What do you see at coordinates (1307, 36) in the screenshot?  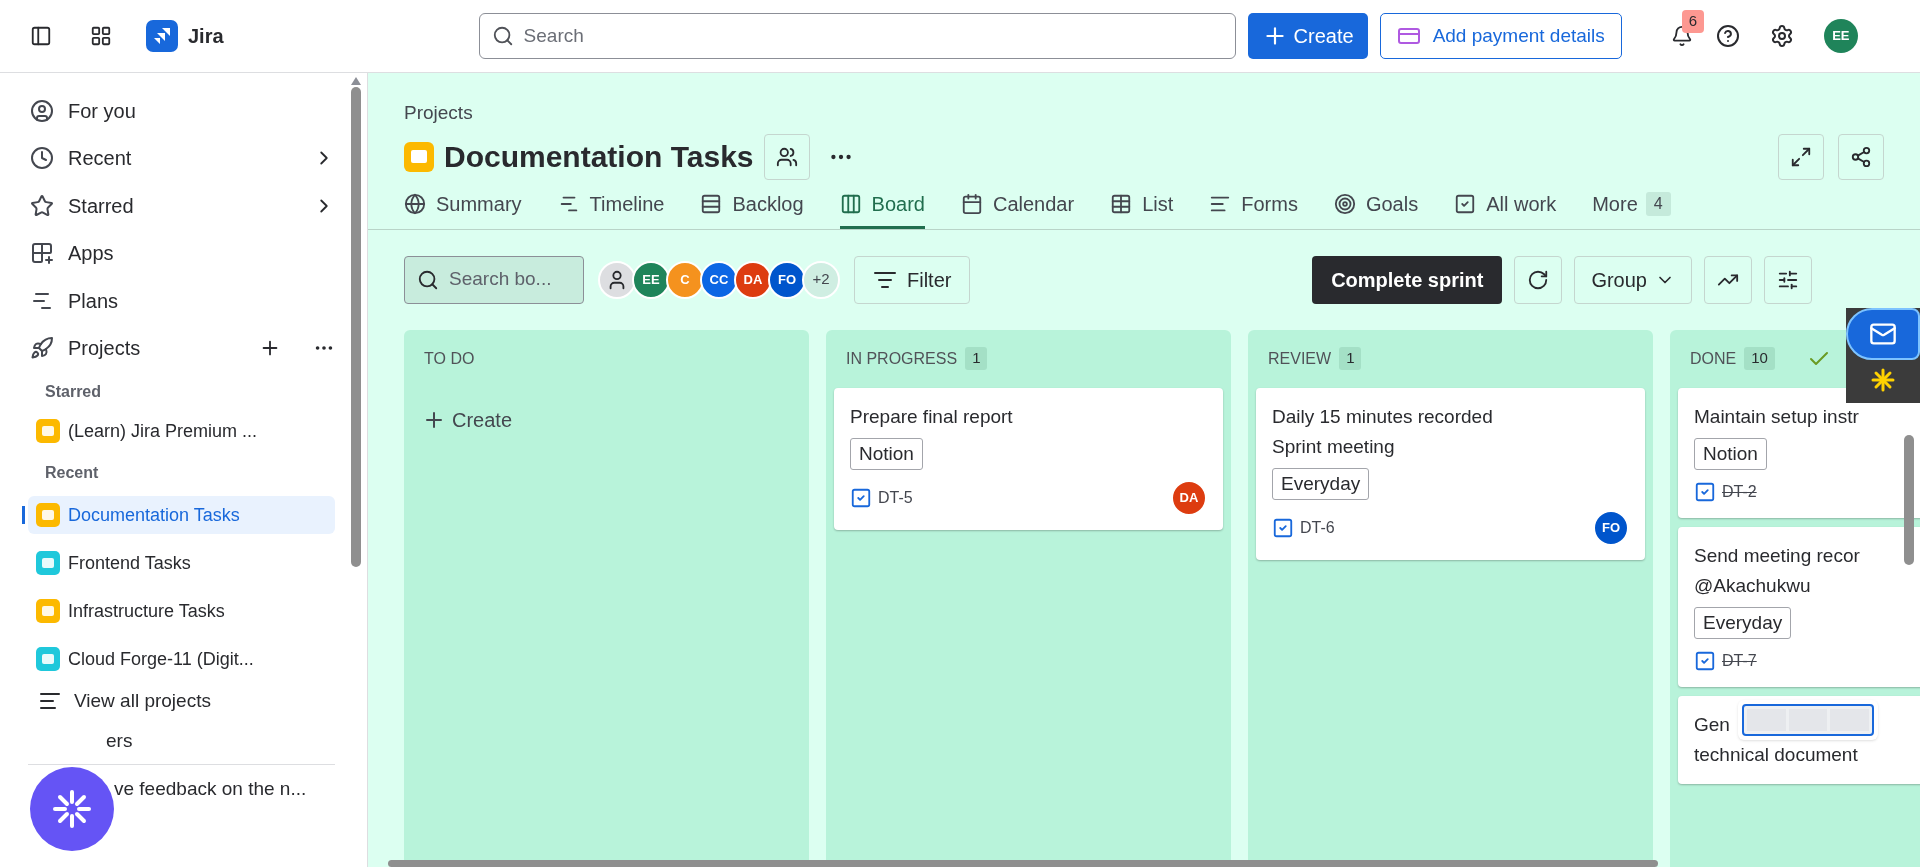 I see `create-button: Create` at bounding box center [1307, 36].